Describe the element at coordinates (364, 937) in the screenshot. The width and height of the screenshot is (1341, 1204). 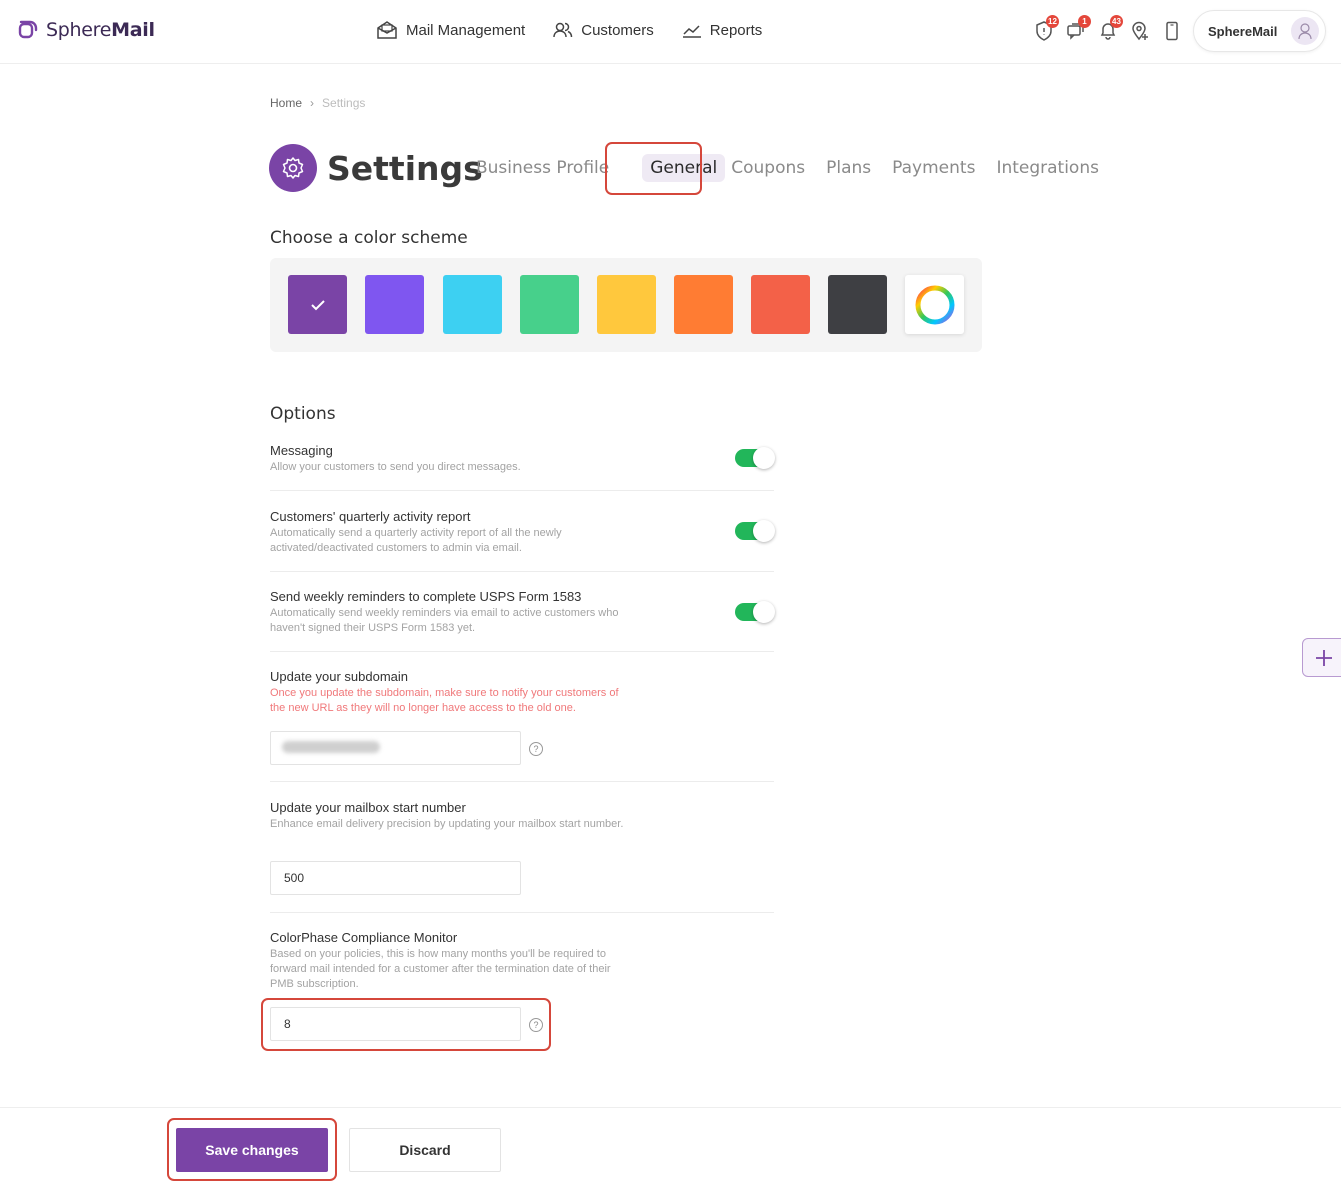
I see `compliance-title: ColorPhase Compliance Monitor` at that location.